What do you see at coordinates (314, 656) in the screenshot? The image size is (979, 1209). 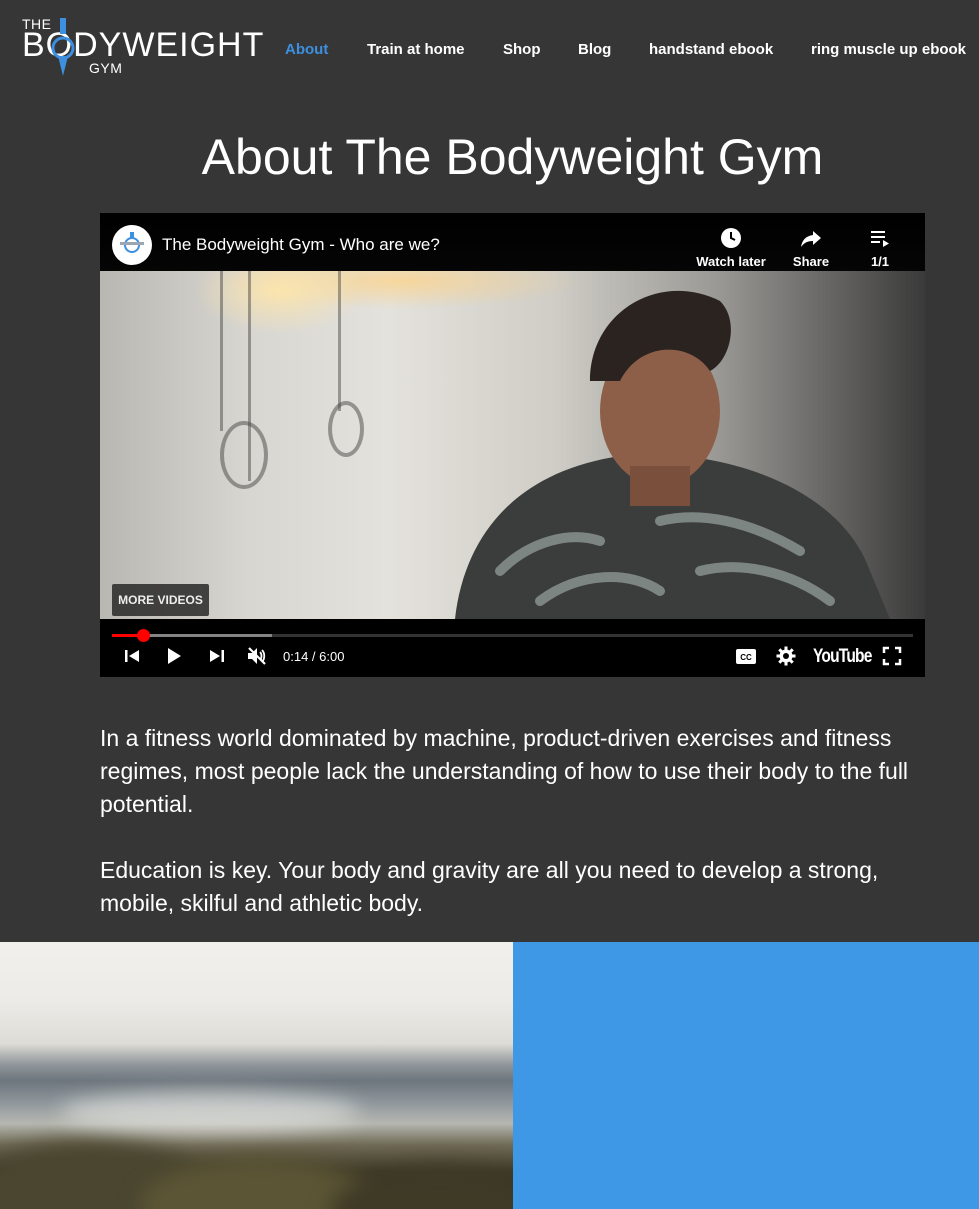 I see `time-display: 0:14 / 6:00` at bounding box center [314, 656].